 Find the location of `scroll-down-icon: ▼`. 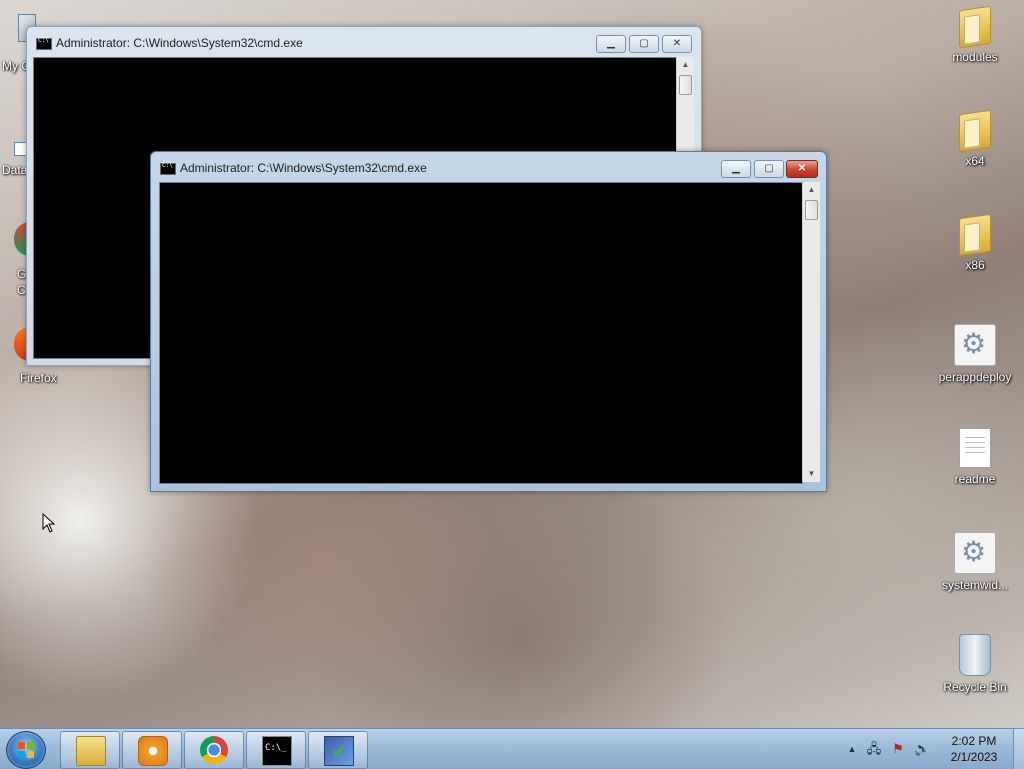

scroll-down-icon: ▼ is located at coordinates (811, 474).